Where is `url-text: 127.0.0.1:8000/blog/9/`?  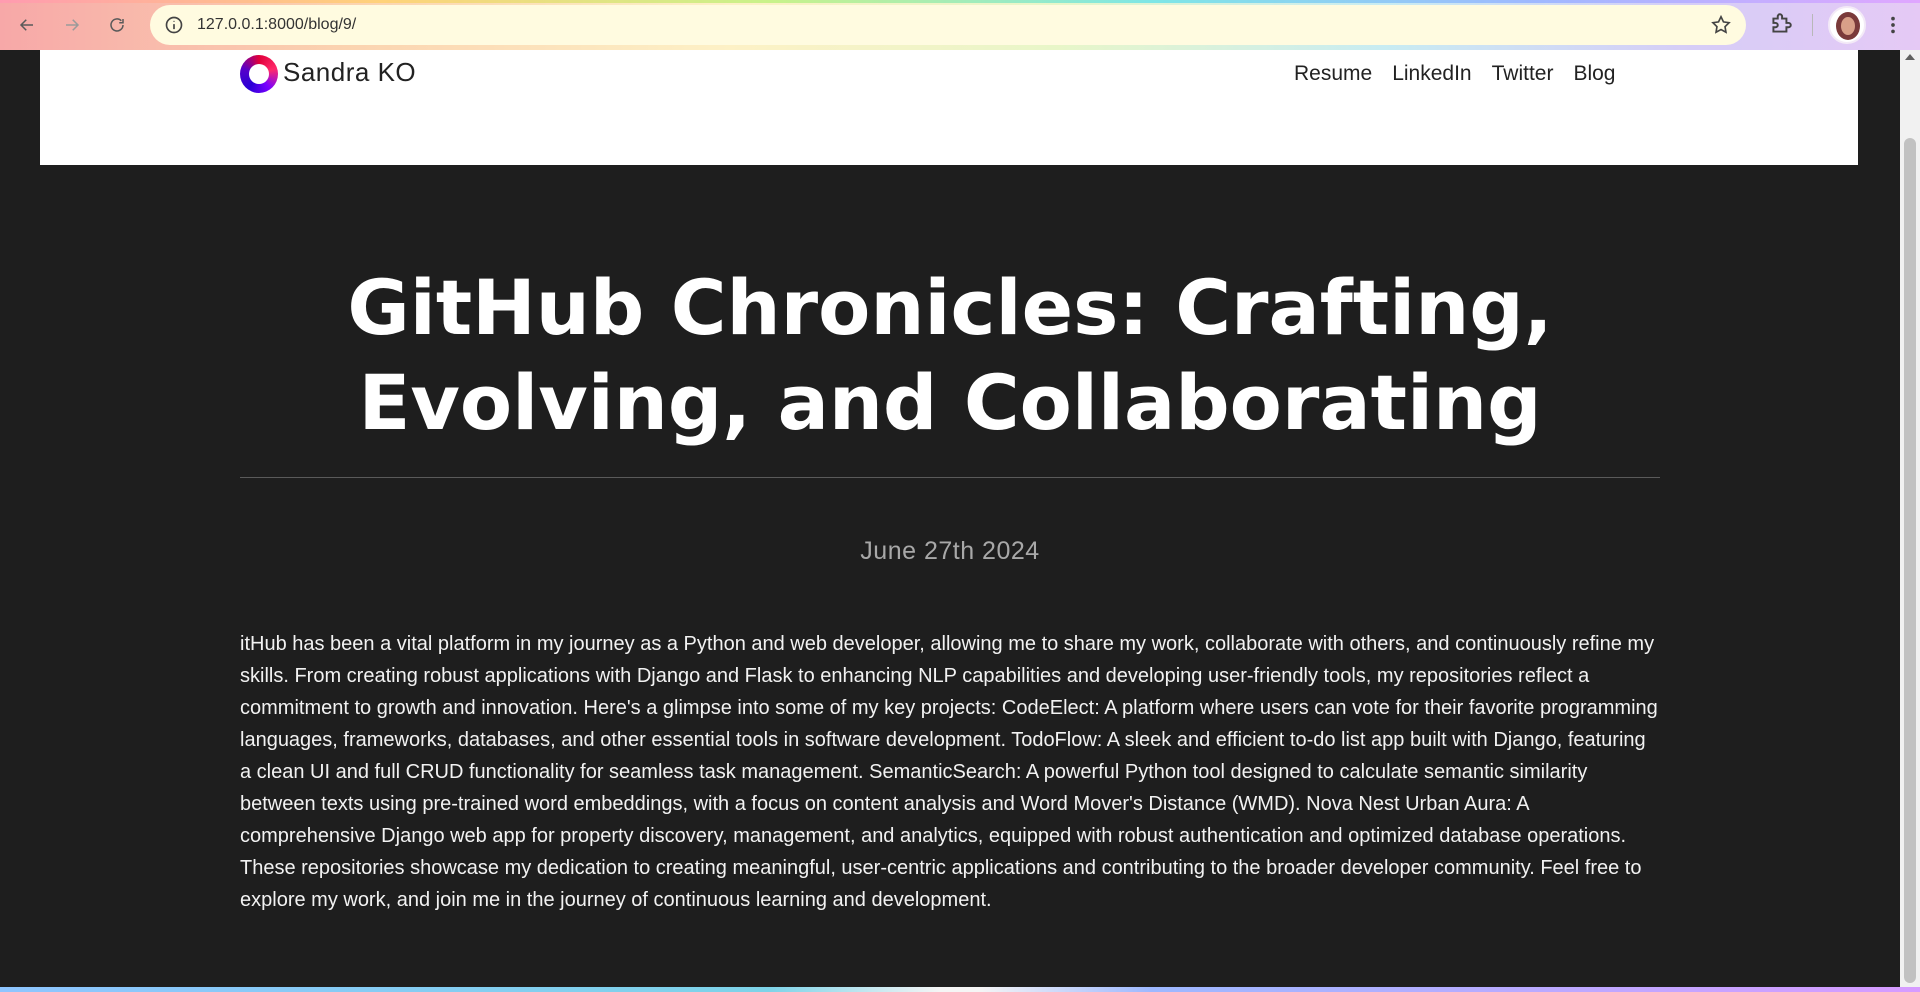
url-text: 127.0.0.1:8000/blog/9/ is located at coordinates (276, 25).